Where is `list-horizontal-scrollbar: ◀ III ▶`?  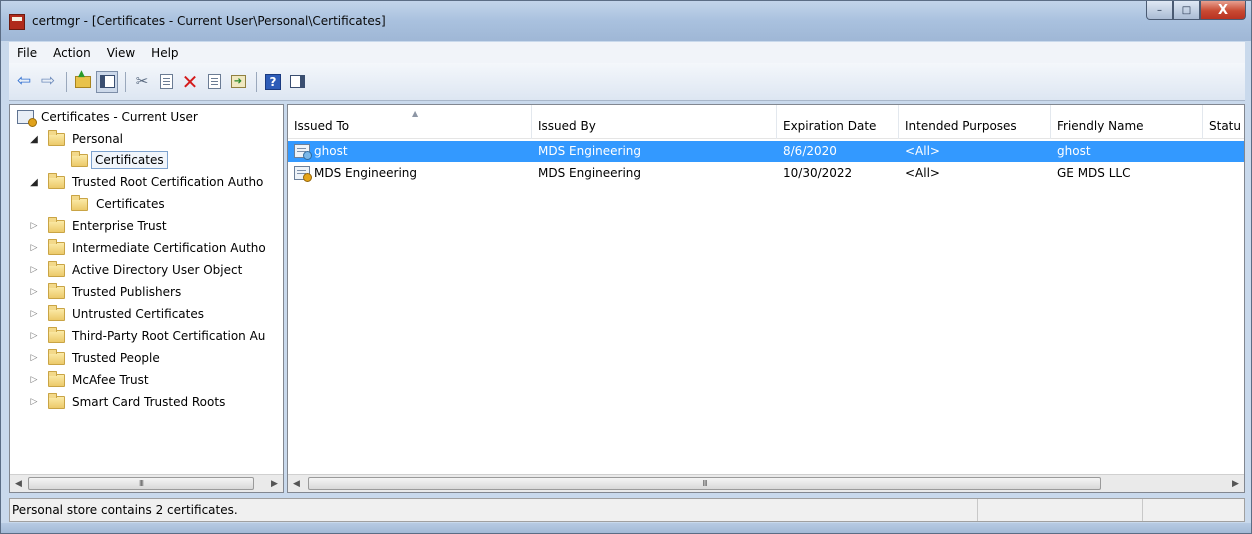 list-horizontal-scrollbar: ◀ III ▶ is located at coordinates (766, 483).